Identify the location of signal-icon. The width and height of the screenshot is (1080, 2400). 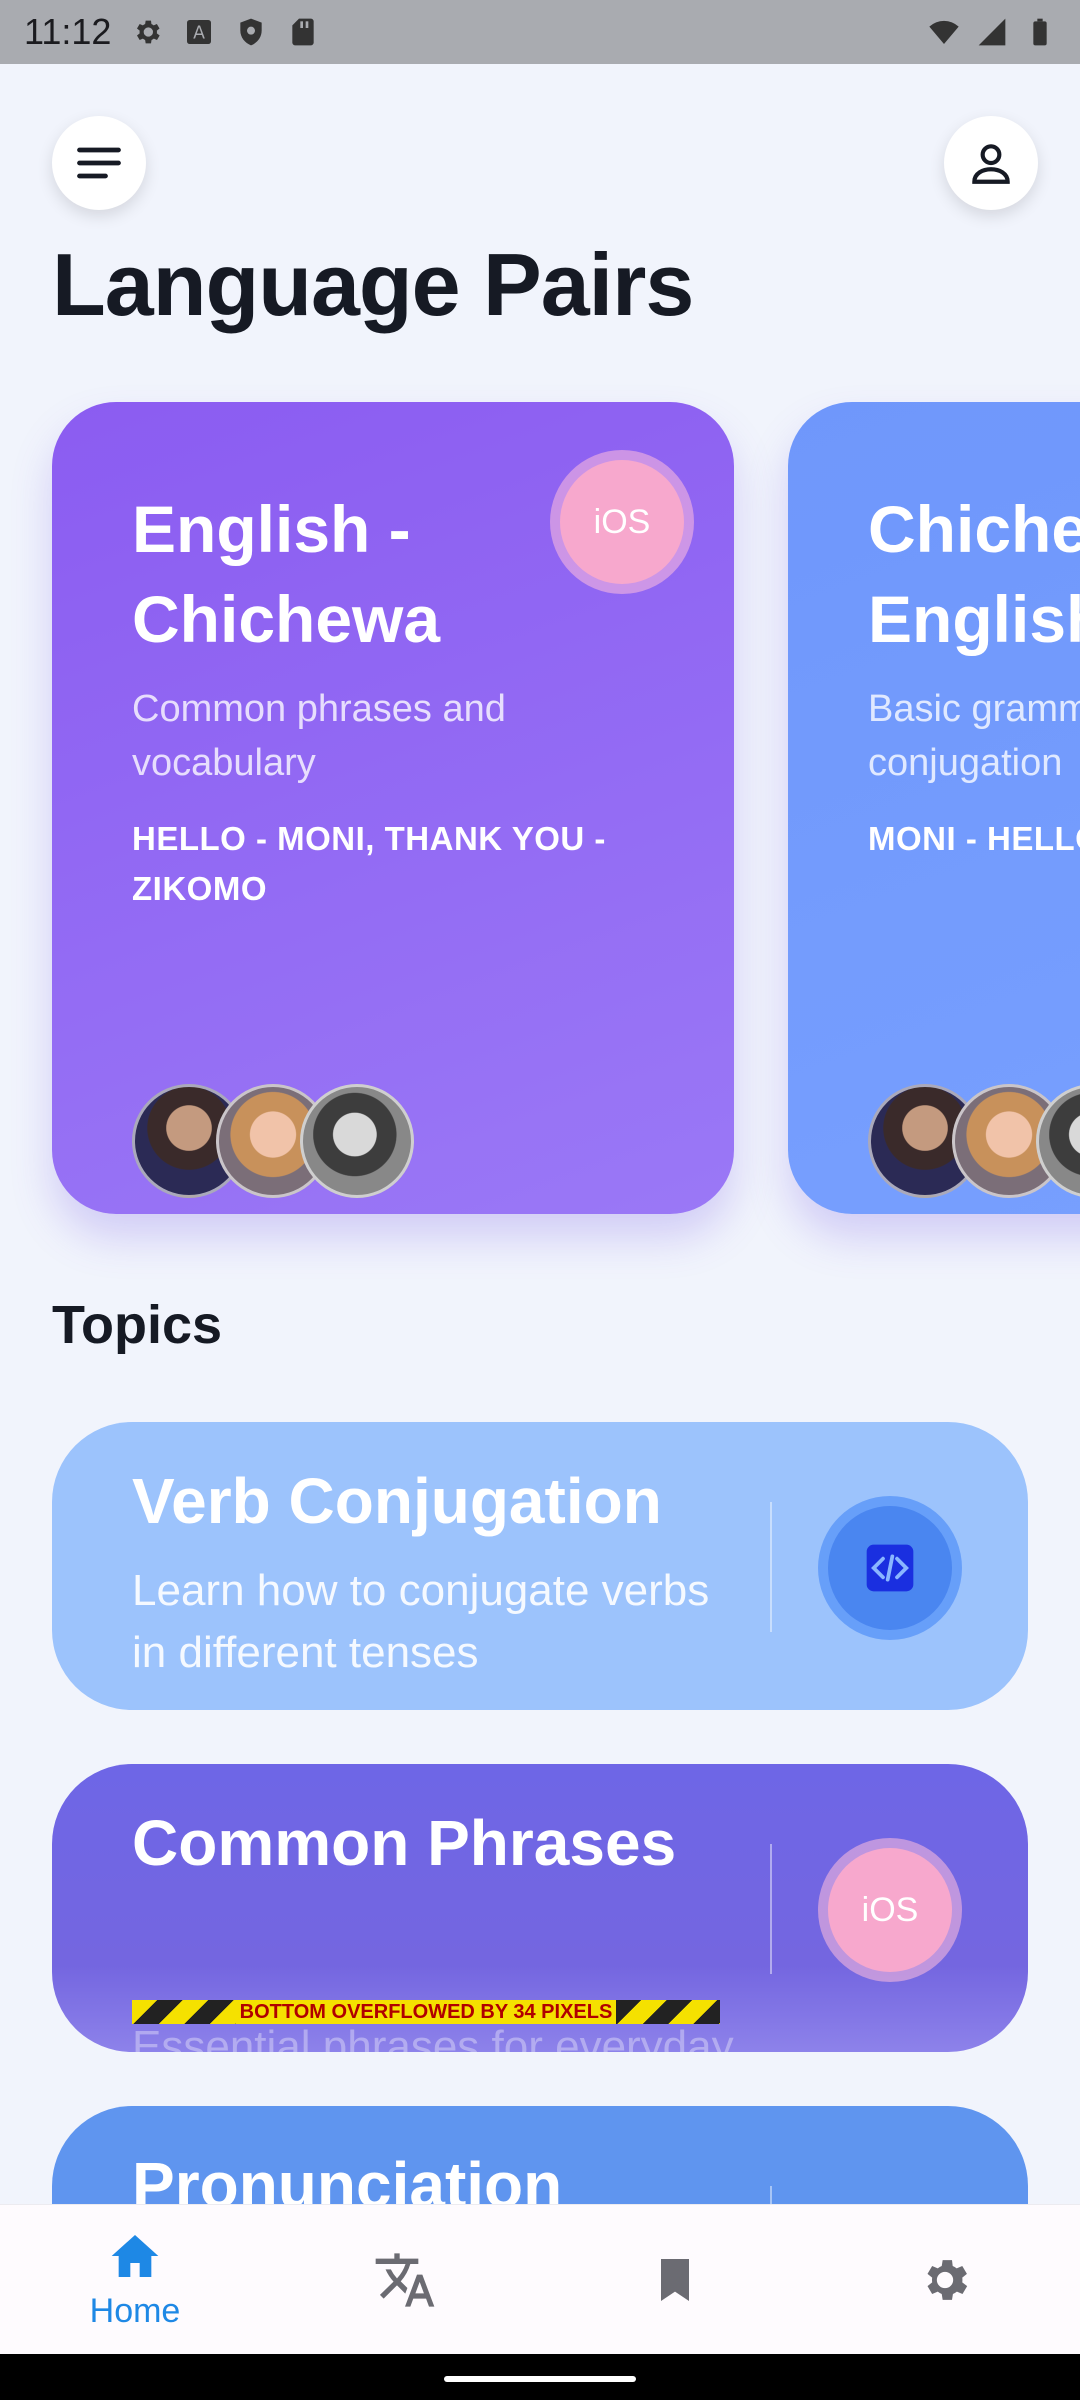
(992, 32).